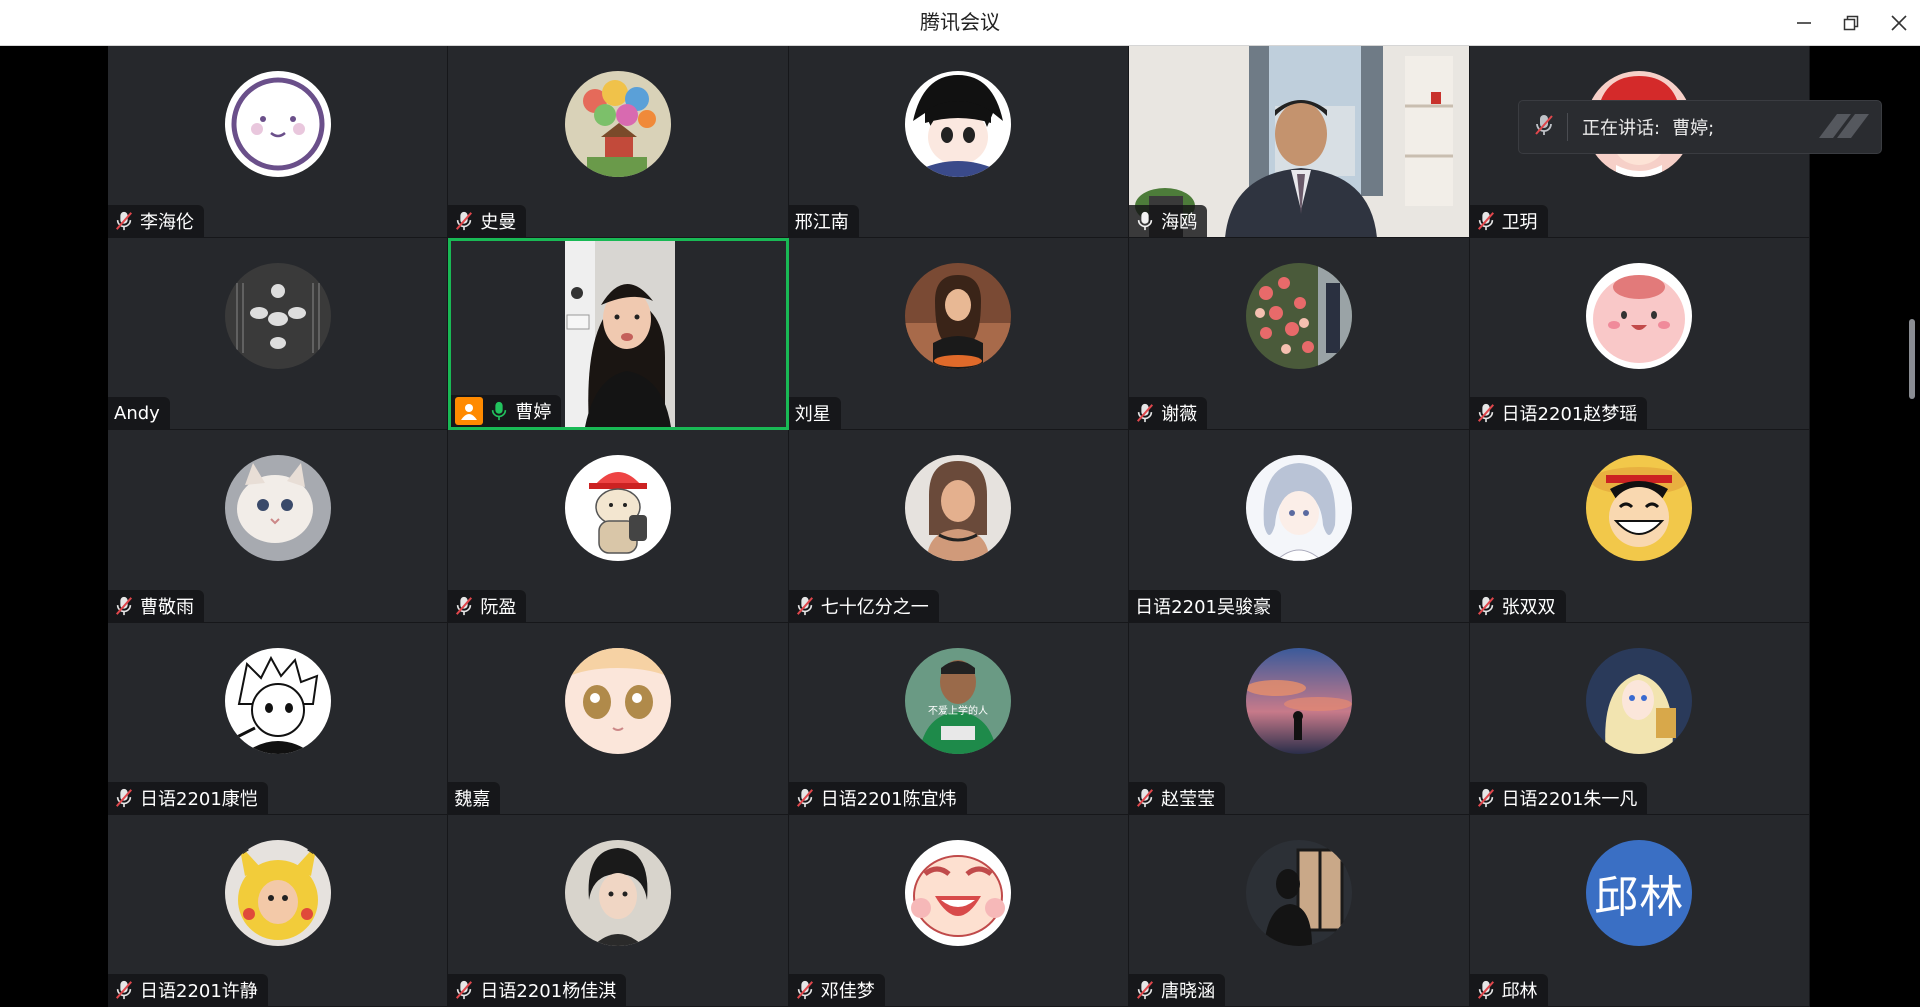 Image resolution: width=1920 pixels, height=1007 pixels. I want to click on speaking-label: 正在讲话:, so click(1621, 128).